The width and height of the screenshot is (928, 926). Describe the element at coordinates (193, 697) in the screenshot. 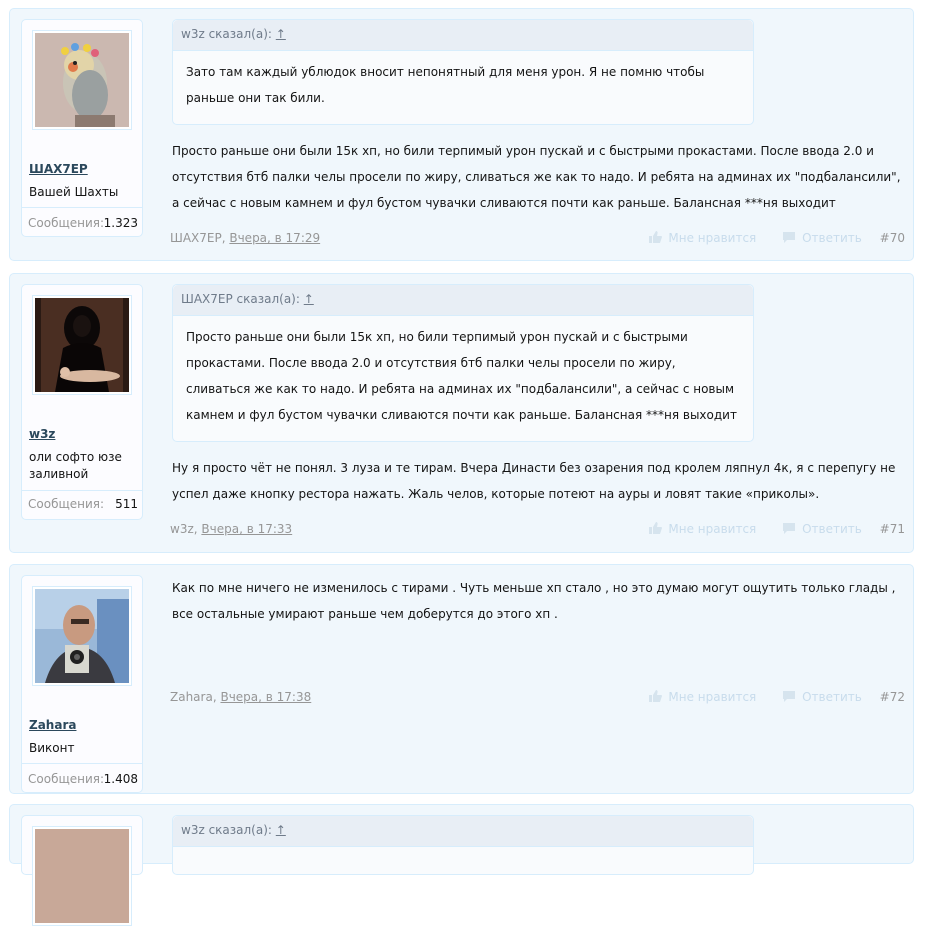

I see `meta-author: Zahara,` at that location.